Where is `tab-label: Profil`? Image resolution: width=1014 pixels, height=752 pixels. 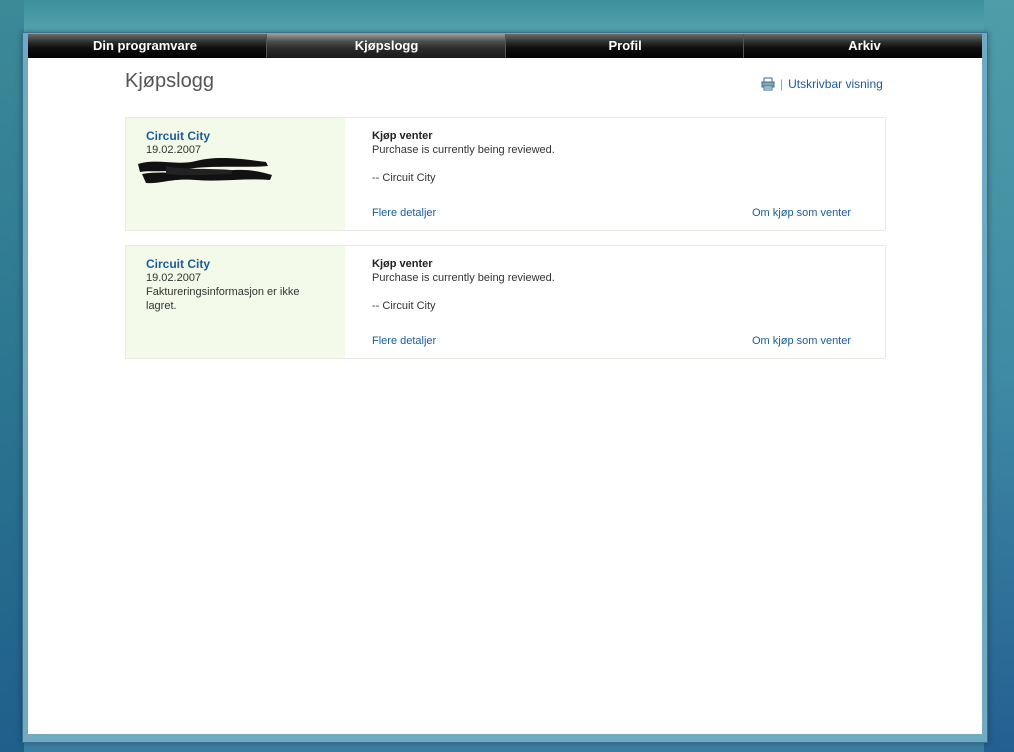 tab-label: Profil is located at coordinates (625, 45).